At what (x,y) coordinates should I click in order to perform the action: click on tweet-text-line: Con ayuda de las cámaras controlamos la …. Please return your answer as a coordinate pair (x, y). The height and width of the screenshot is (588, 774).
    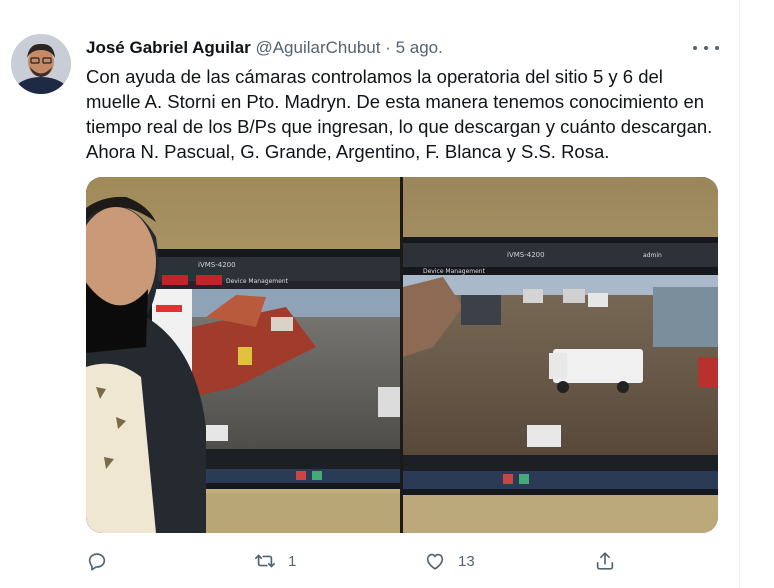
    Looking at the image, I should click on (374, 76).